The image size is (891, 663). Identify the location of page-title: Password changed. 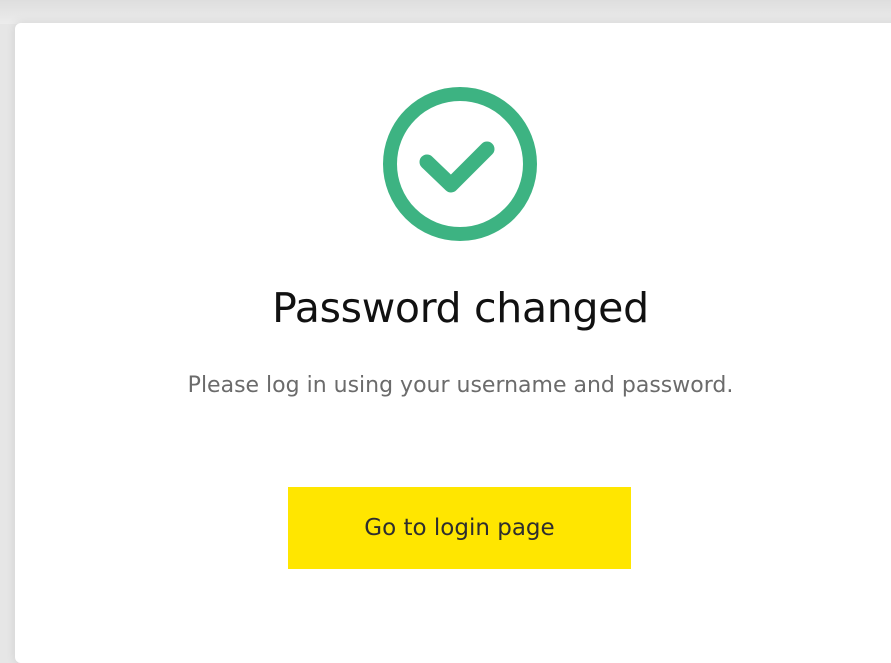
(460, 308).